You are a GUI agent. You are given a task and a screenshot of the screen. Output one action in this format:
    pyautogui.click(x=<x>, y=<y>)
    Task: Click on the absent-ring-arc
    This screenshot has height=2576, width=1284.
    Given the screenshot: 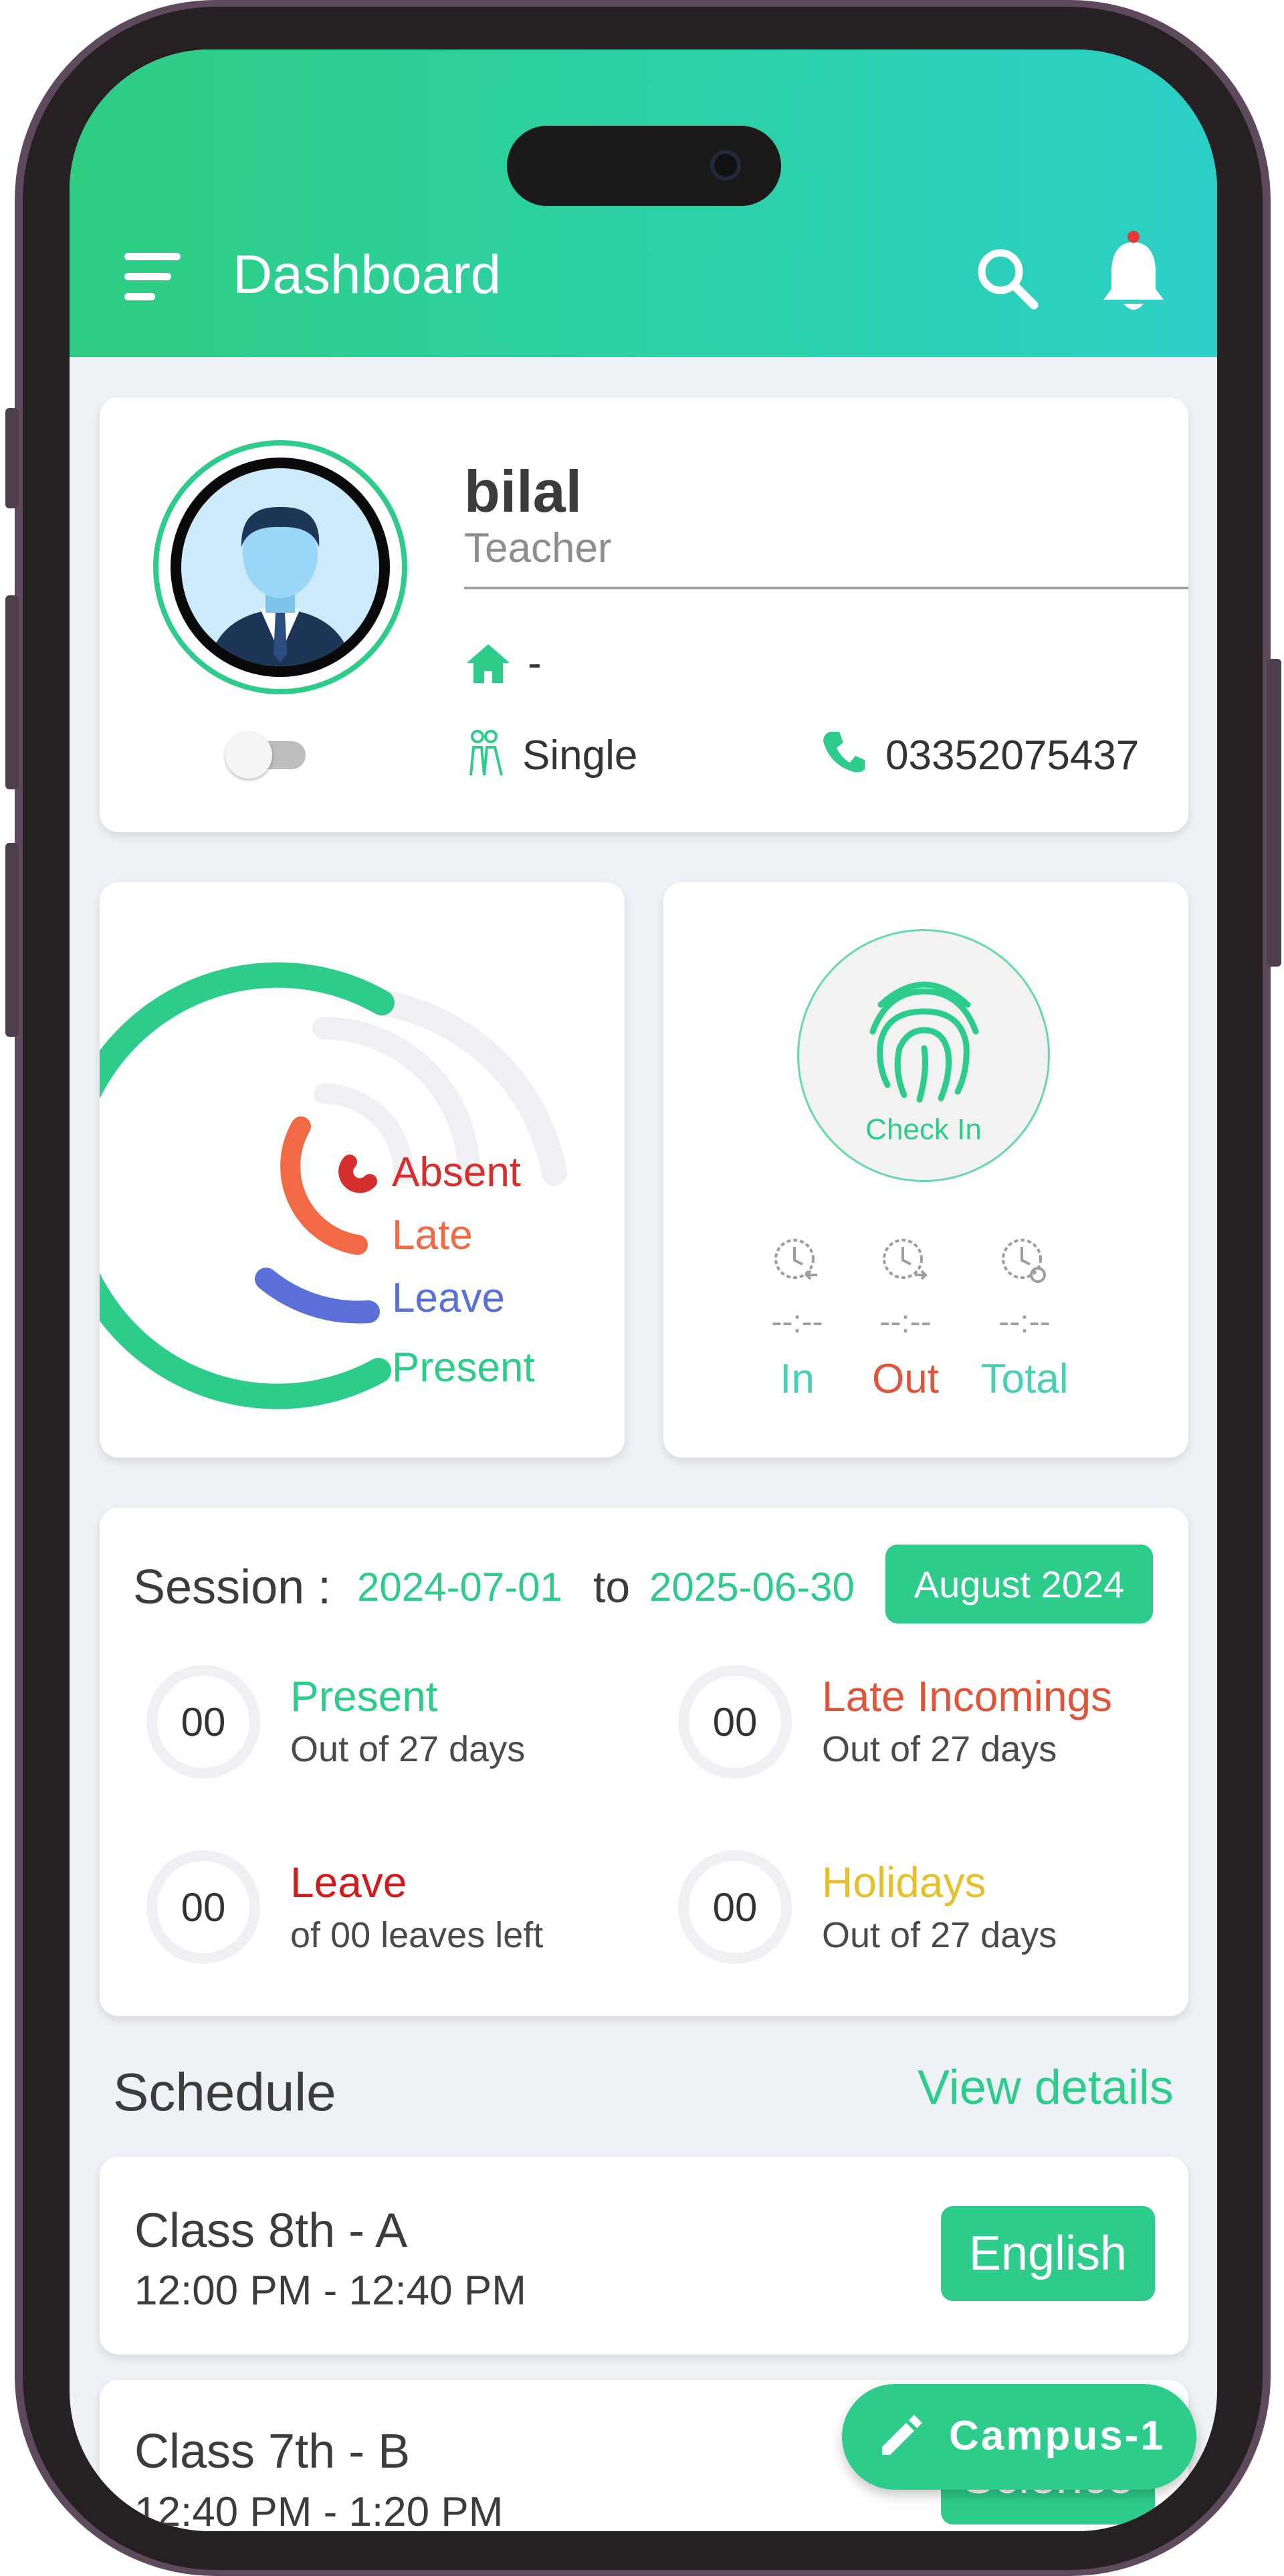 What is the action you would take?
    pyautogui.click(x=357, y=1174)
    